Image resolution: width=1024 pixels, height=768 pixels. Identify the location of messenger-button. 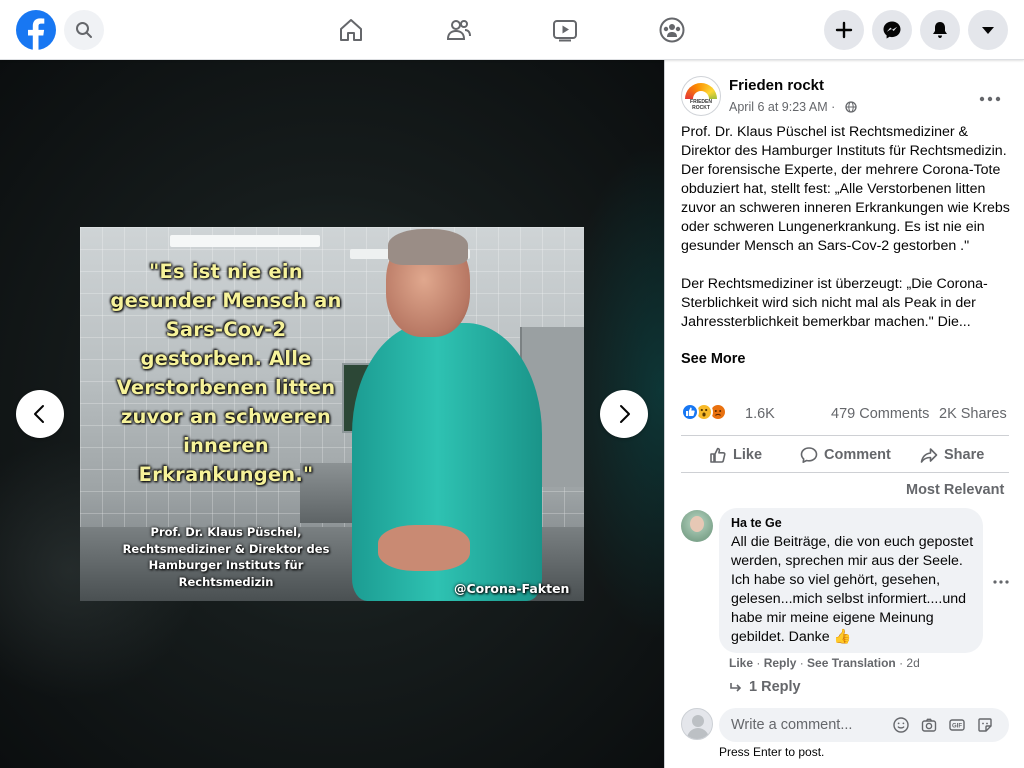
(892, 30).